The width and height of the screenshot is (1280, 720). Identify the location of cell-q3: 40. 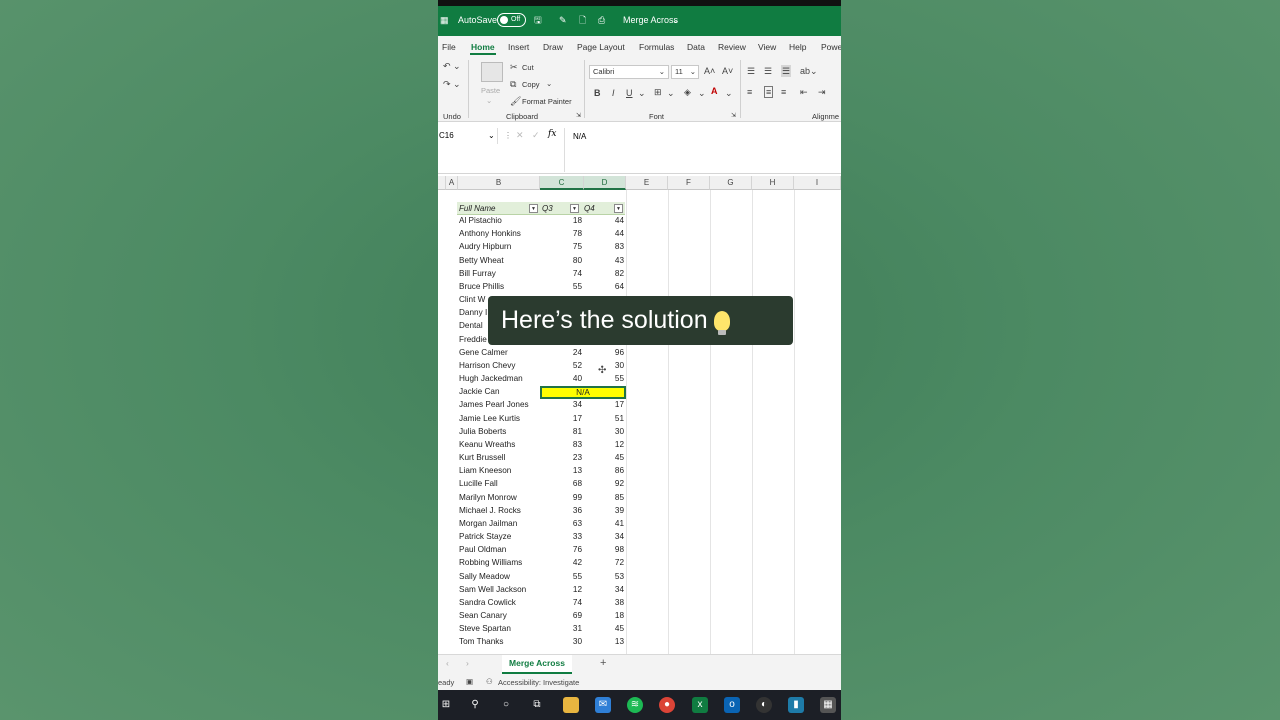
(561, 378).